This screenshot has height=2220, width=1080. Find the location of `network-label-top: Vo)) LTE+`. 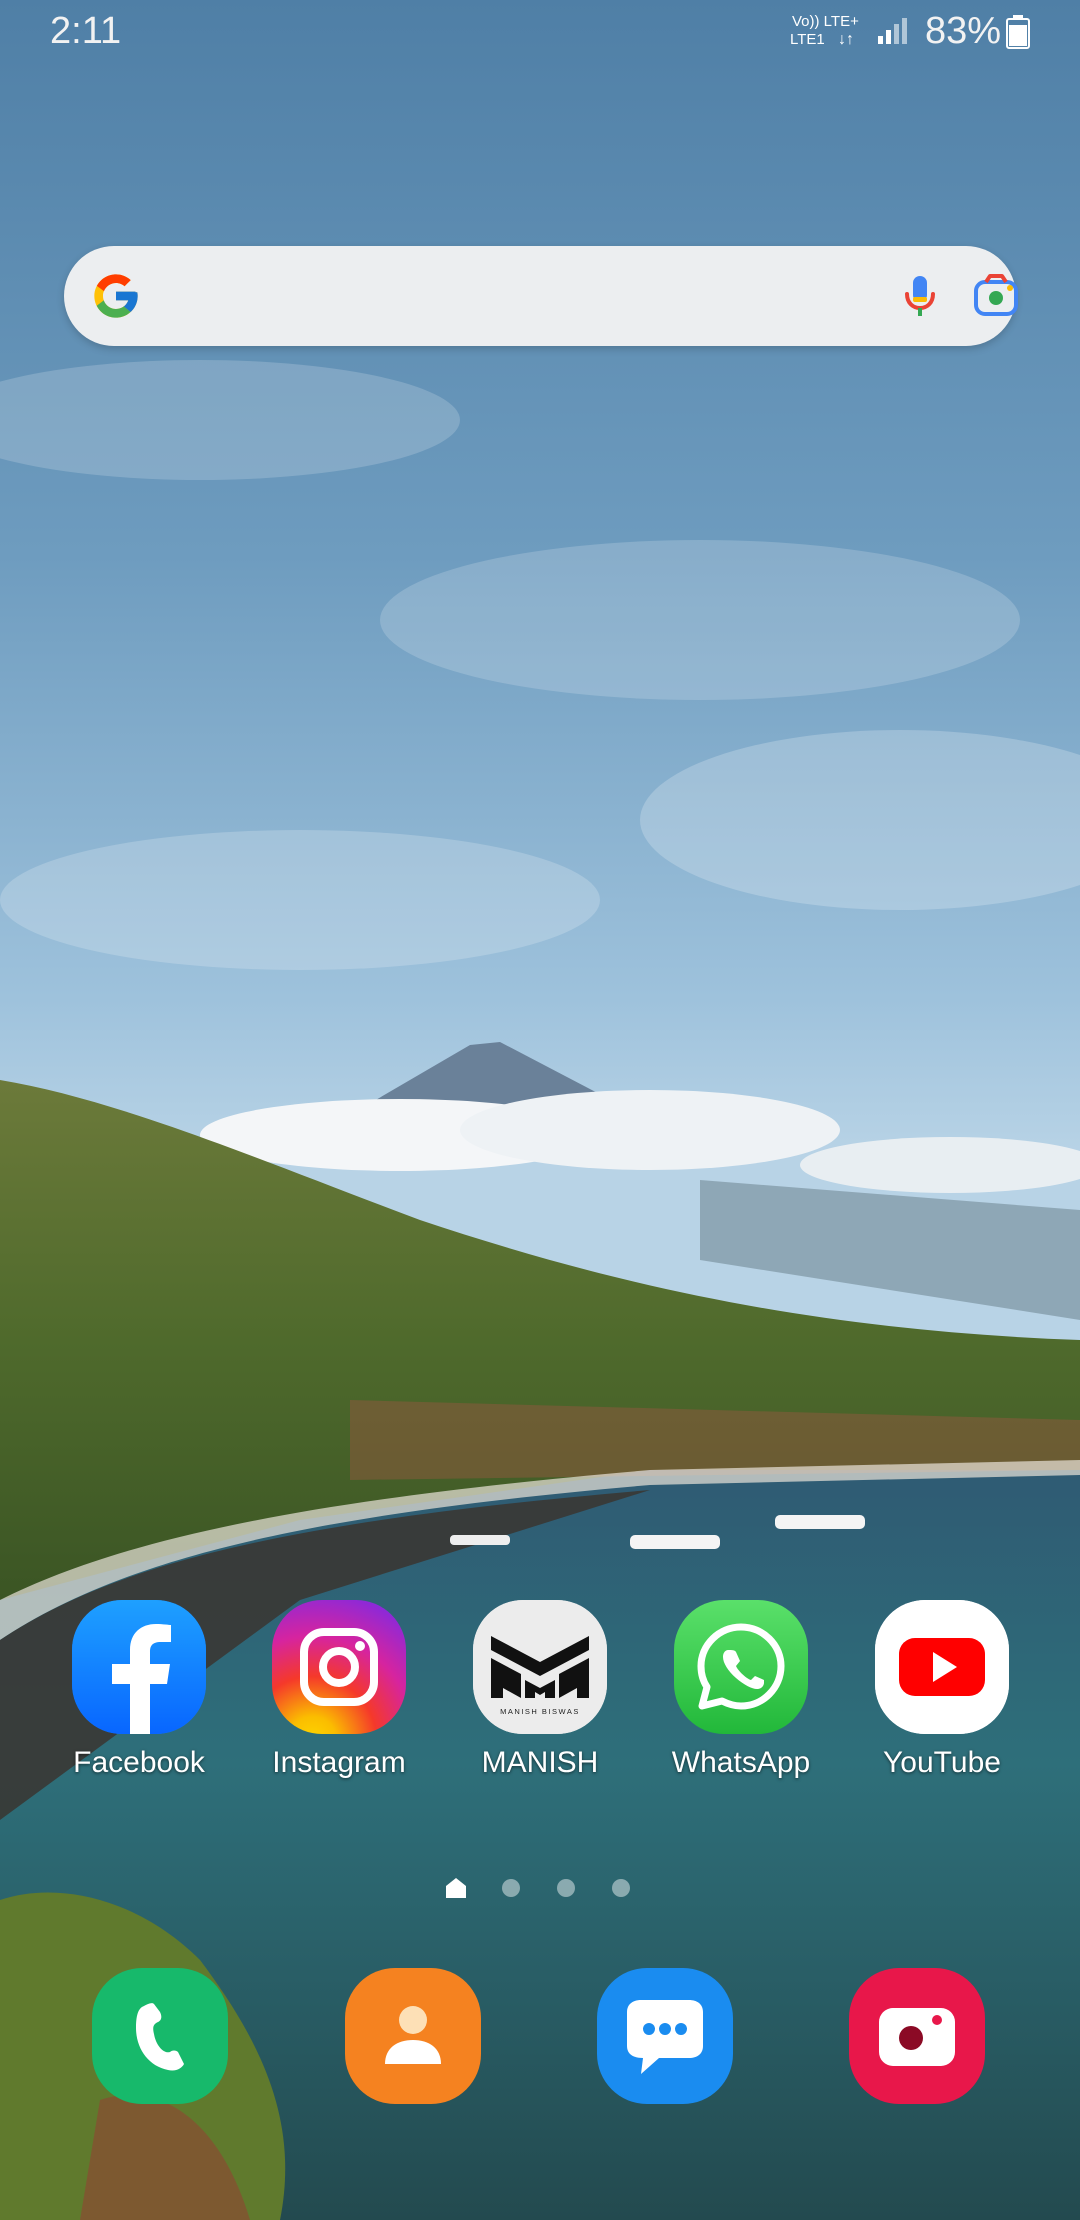

network-label-top: Vo)) LTE+ is located at coordinates (825, 21).